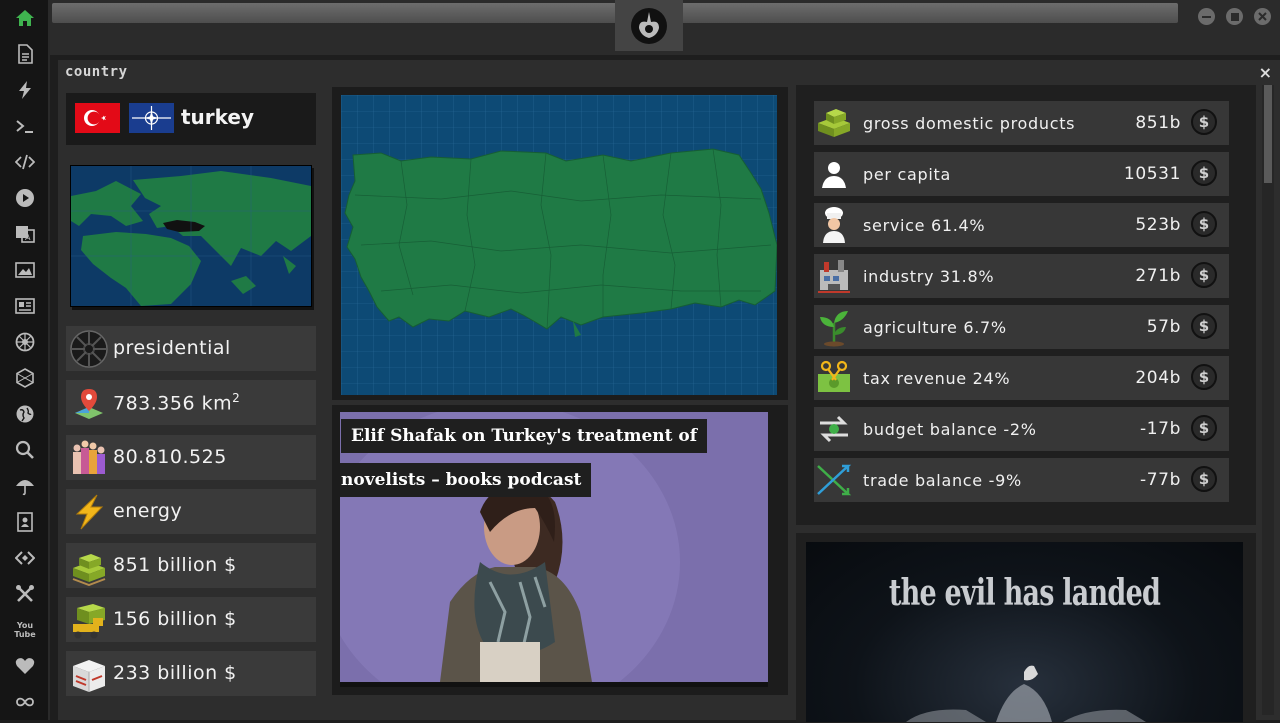  Describe the element at coordinates (173, 403) in the screenshot. I see `area-number: 783.356 km` at that location.